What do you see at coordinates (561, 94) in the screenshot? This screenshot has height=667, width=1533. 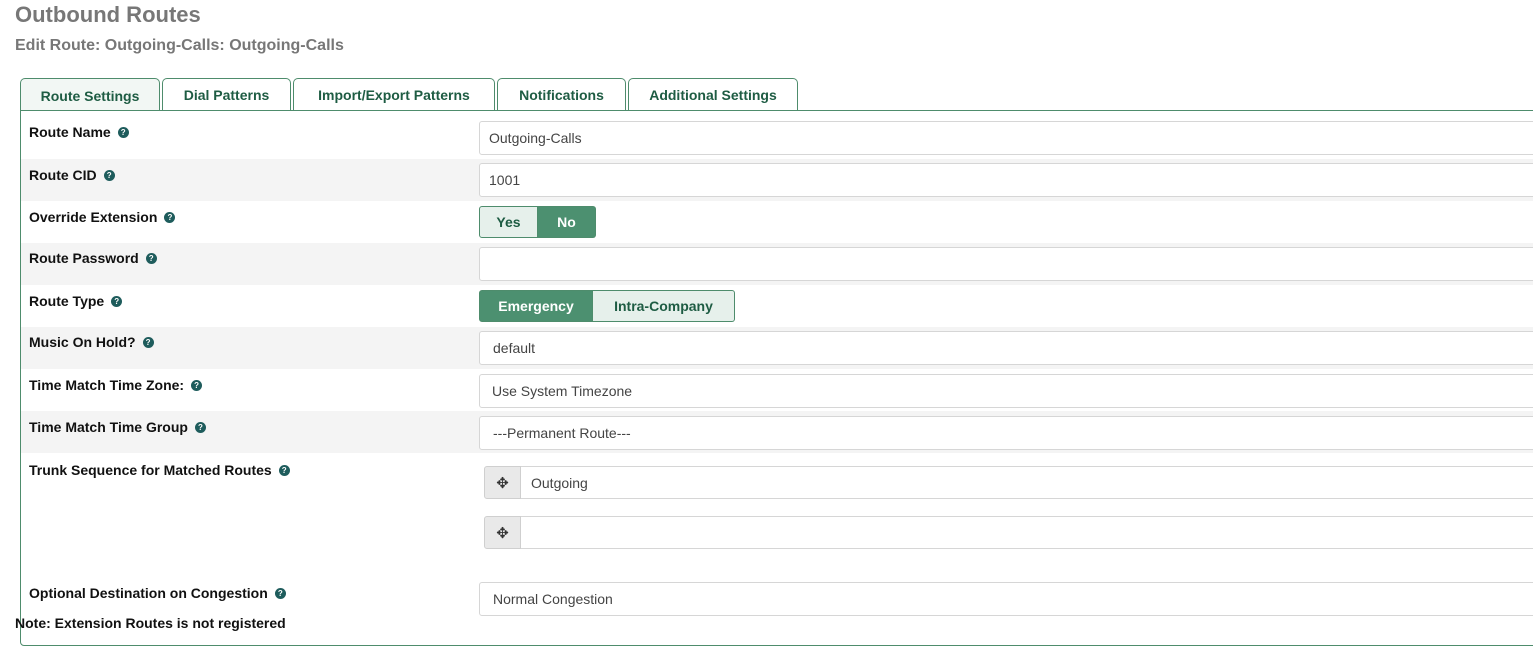 I see `tab-notifications: Notifications` at bounding box center [561, 94].